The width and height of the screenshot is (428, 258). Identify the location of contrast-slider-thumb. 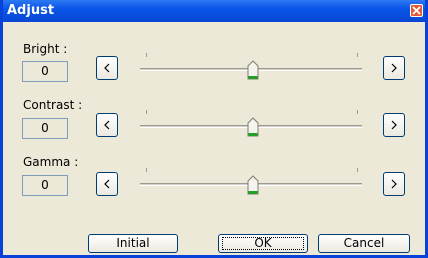
(253, 127).